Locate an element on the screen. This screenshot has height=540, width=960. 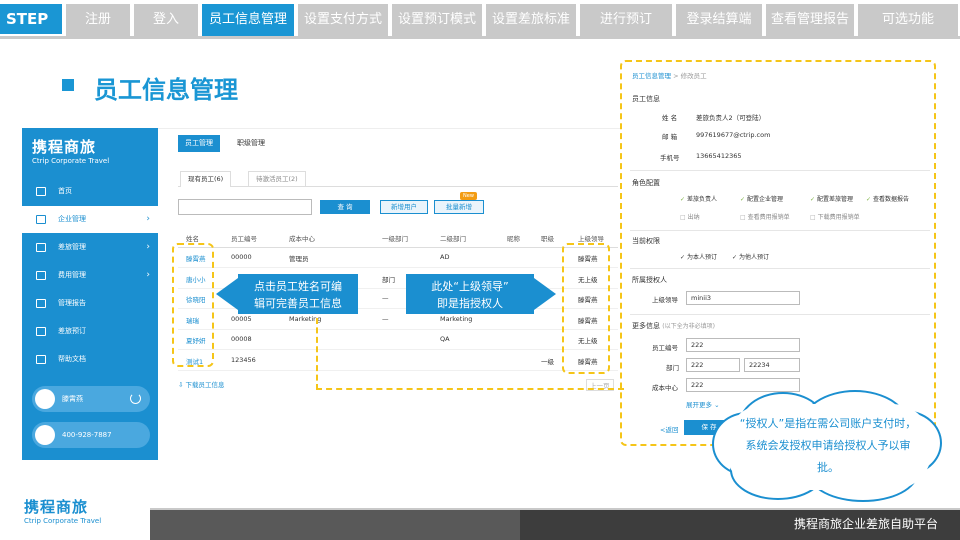
permission-checkbox: ✓ 为本人预订 is located at coordinates (698, 256).